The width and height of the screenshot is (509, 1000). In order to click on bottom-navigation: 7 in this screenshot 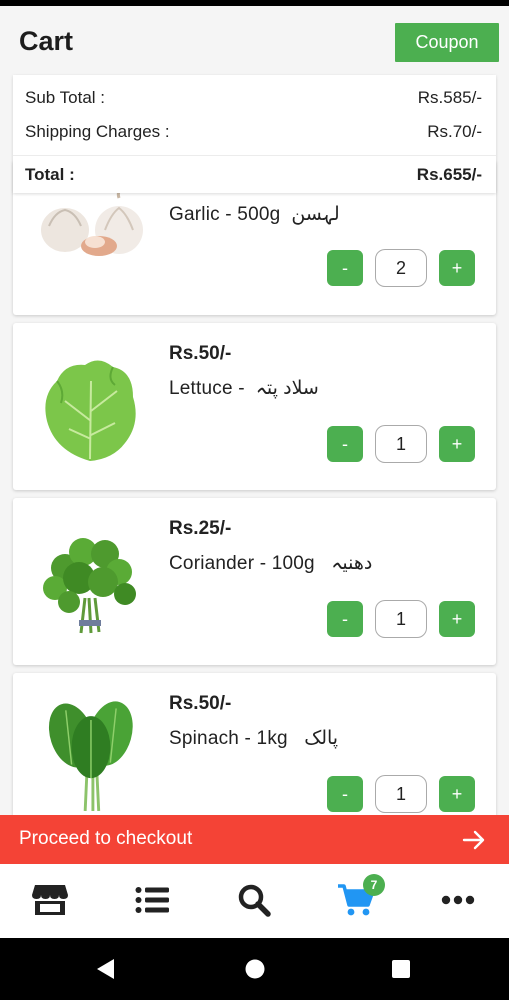, I will do `click(254, 901)`.